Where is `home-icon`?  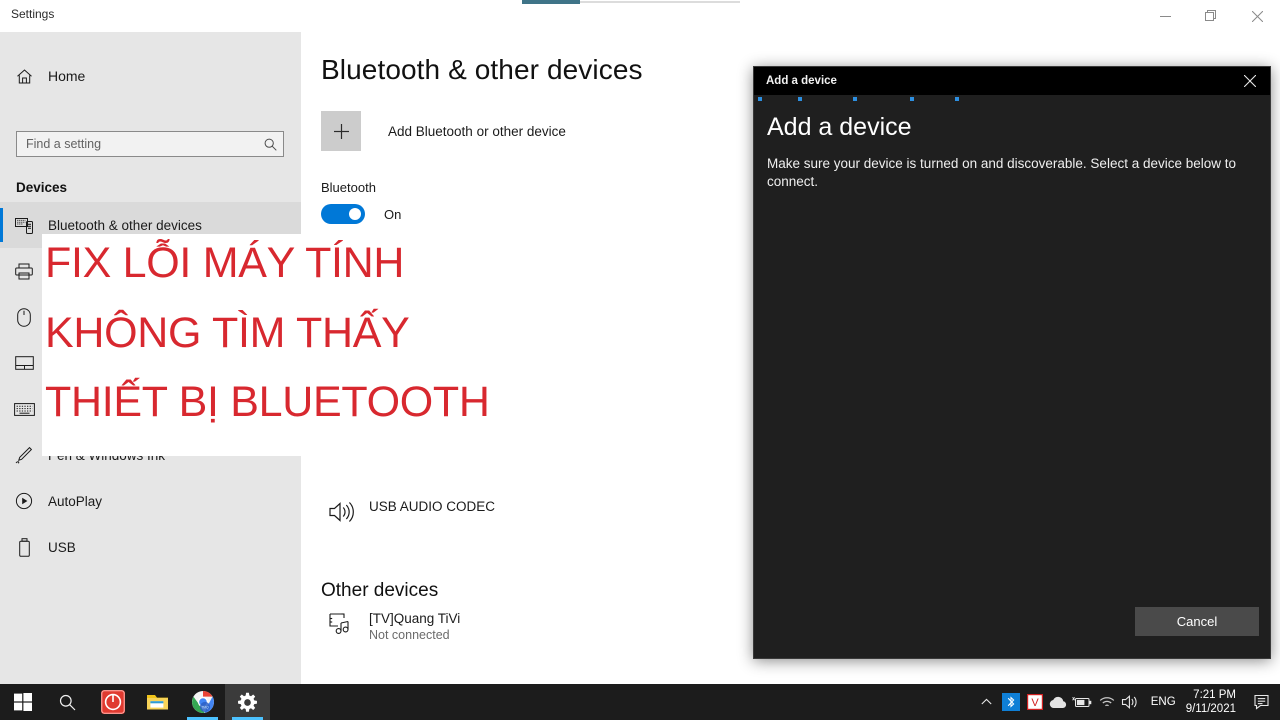
home-icon is located at coordinates (24, 76).